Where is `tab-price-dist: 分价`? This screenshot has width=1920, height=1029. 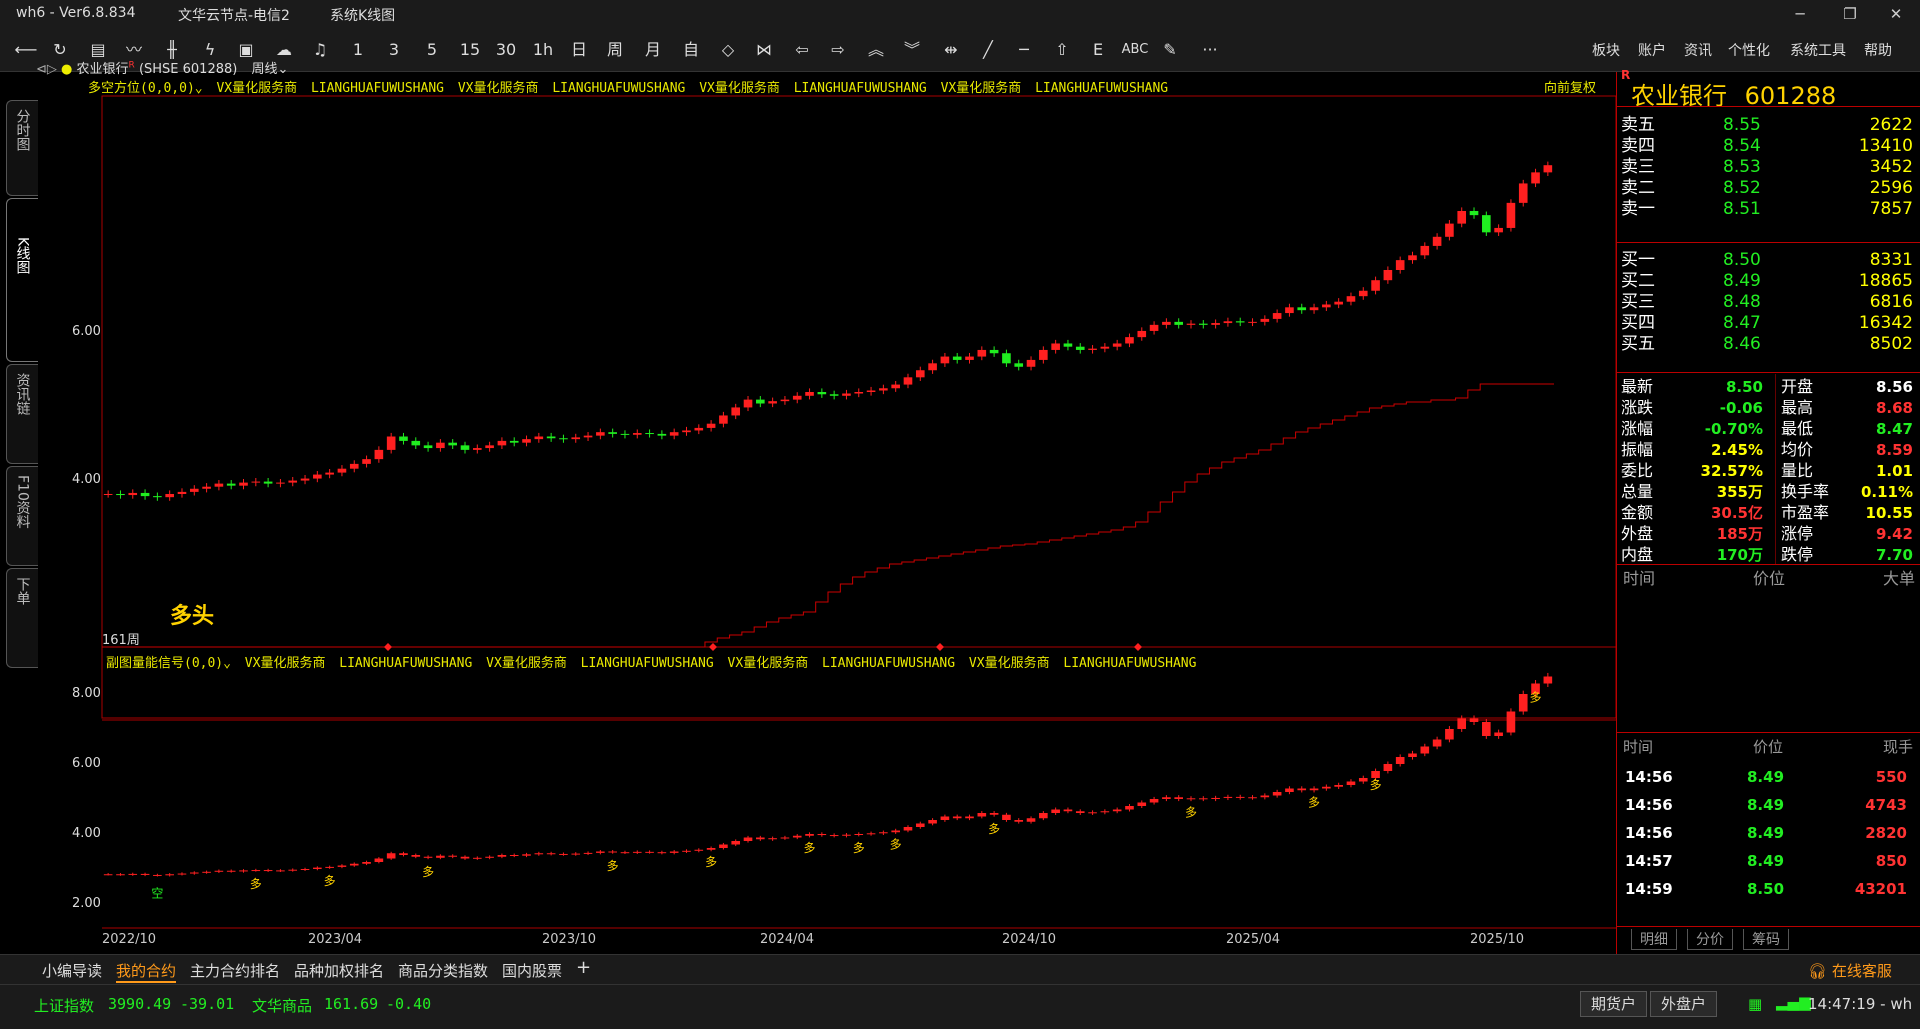
tab-price-dist: 分价 is located at coordinates (1710, 939).